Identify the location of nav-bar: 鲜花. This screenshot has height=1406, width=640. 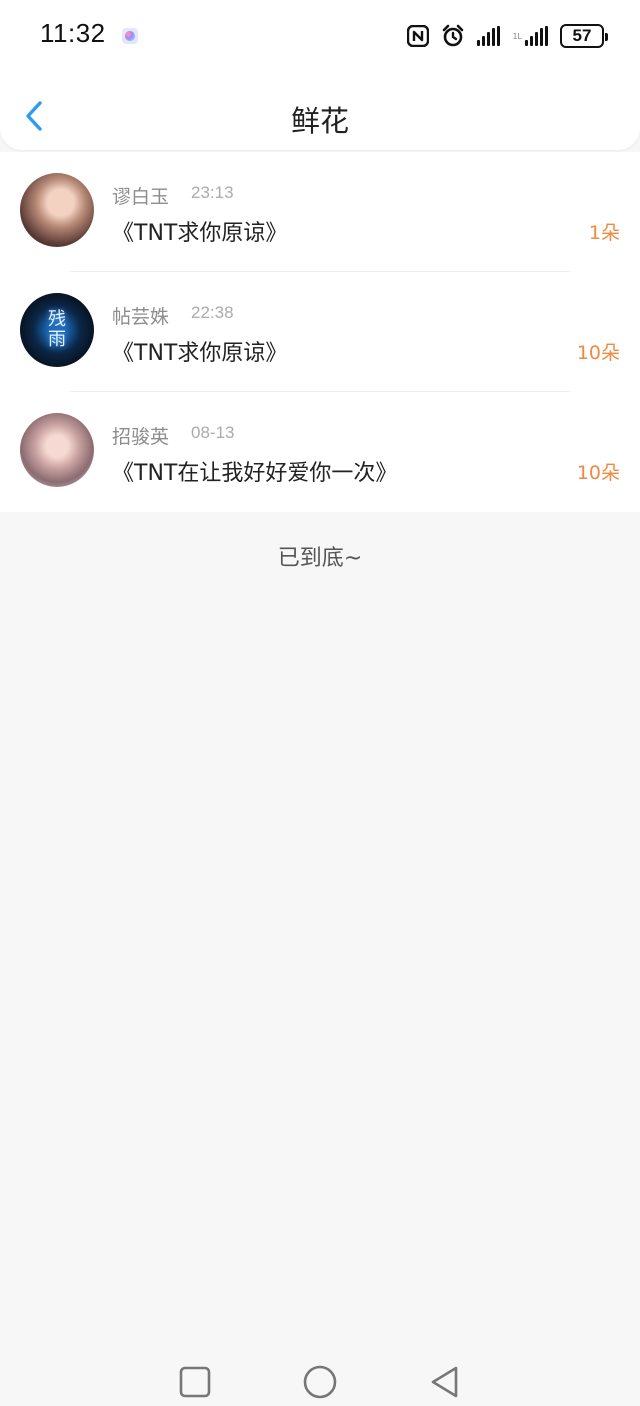
(320, 111).